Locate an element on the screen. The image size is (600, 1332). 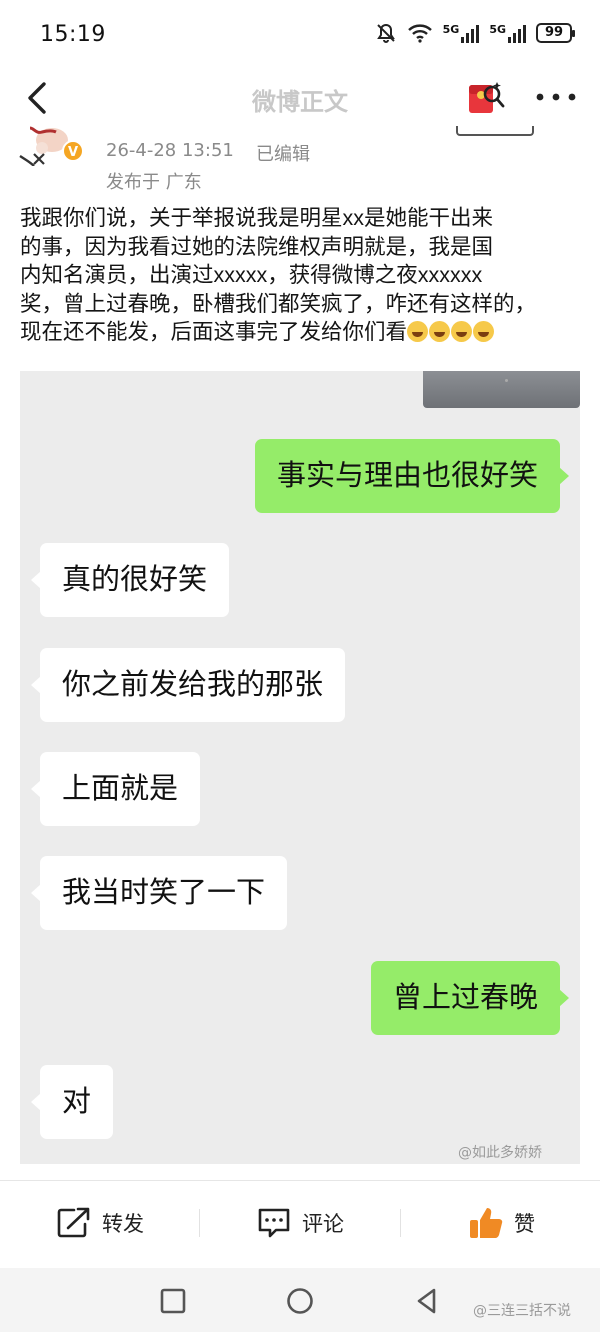
image-watermark: @如此多娇娇 is located at coordinates (500, 1153).